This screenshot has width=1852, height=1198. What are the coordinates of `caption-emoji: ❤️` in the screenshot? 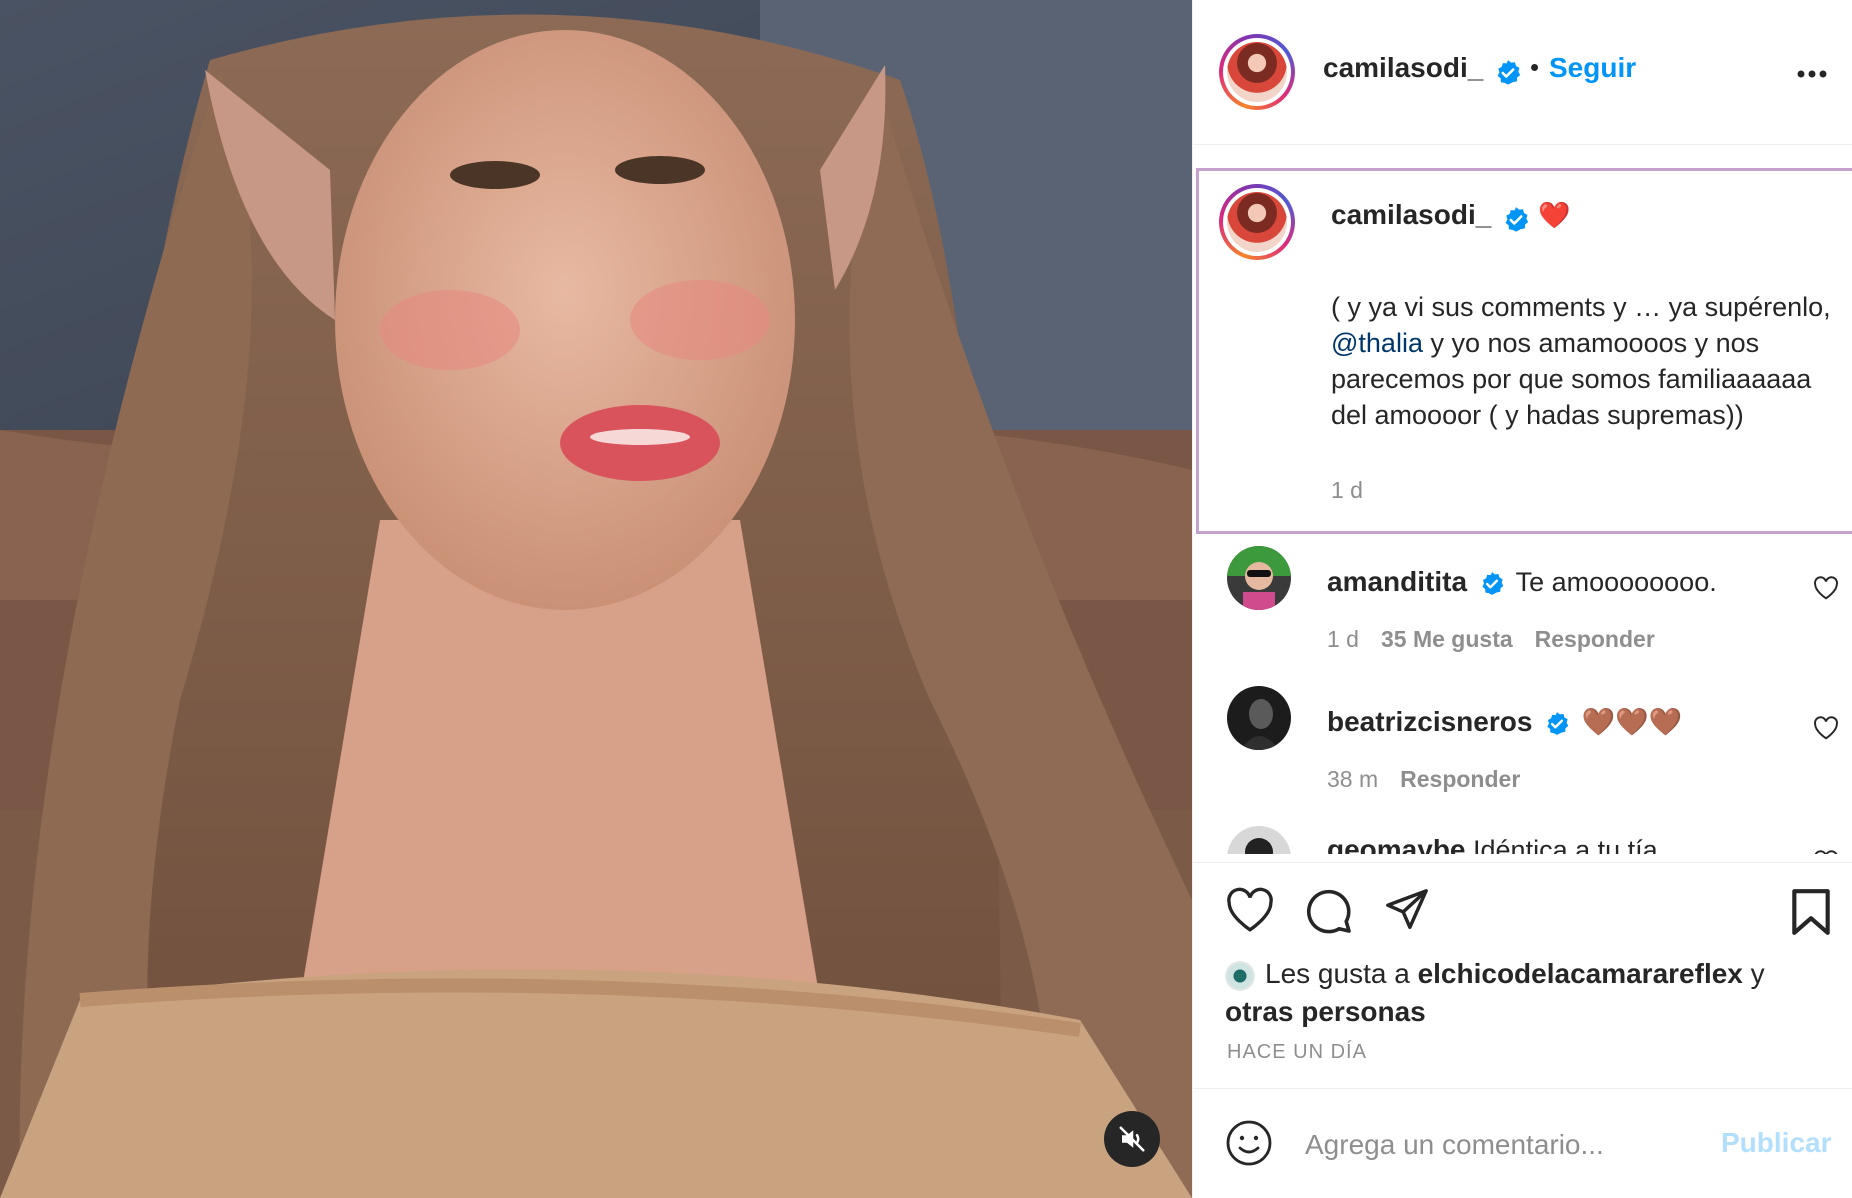 It's located at (1554, 215).